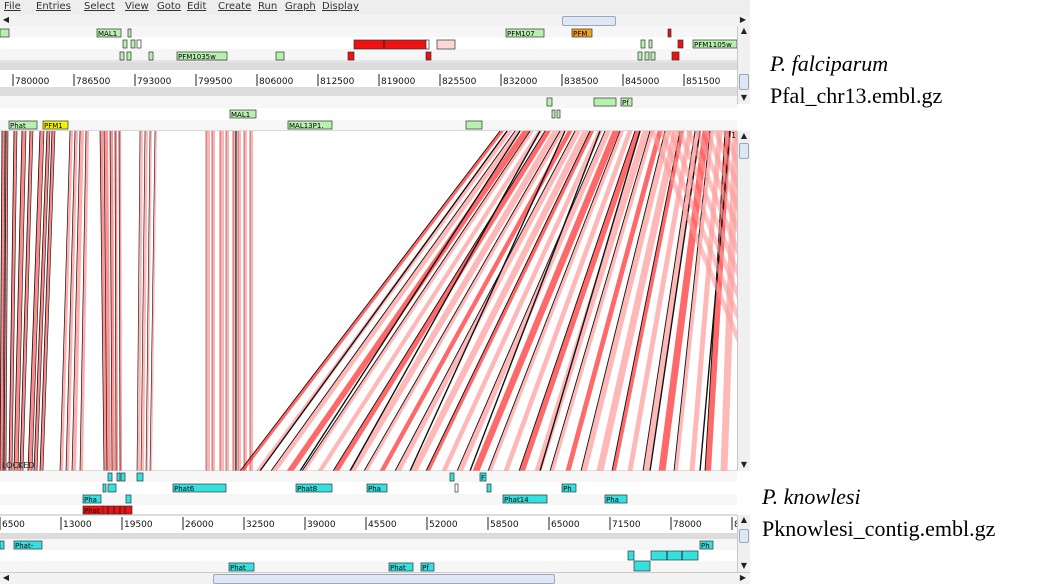 This screenshot has width=1047, height=584. I want to click on ruler-tick-label: 13000, so click(77, 525).